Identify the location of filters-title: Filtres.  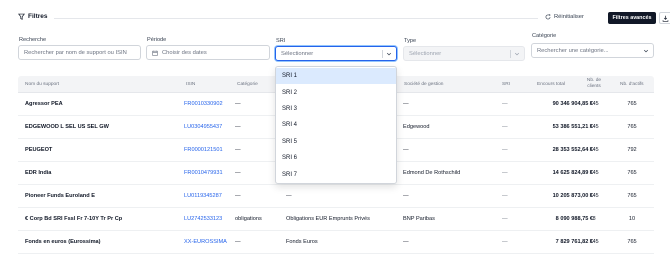
(33, 16).